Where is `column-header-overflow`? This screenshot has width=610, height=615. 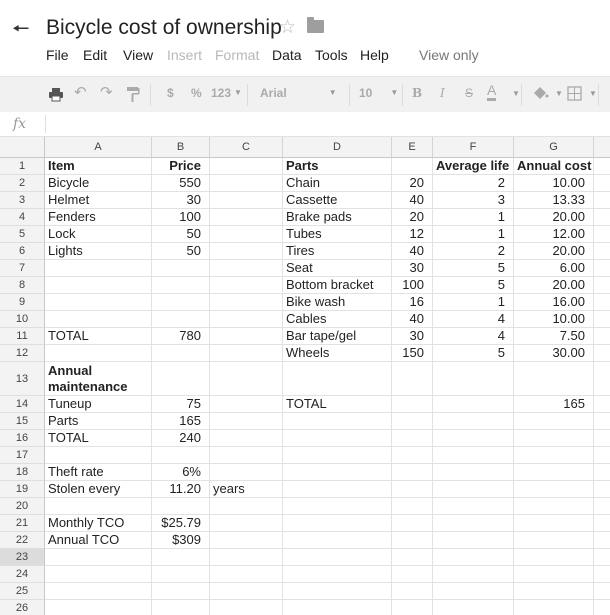 column-header-overflow is located at coordinates (602, 147).